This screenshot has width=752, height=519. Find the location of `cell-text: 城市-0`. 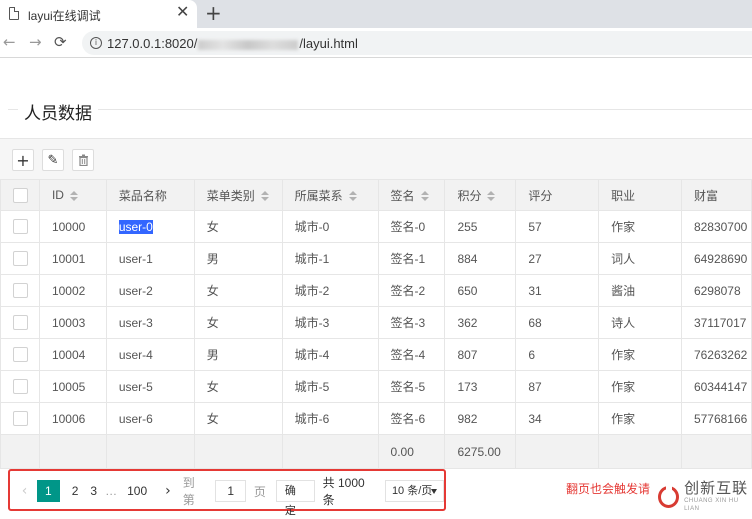

cell-text: 城市-0 is located at coordinates (312, 227).